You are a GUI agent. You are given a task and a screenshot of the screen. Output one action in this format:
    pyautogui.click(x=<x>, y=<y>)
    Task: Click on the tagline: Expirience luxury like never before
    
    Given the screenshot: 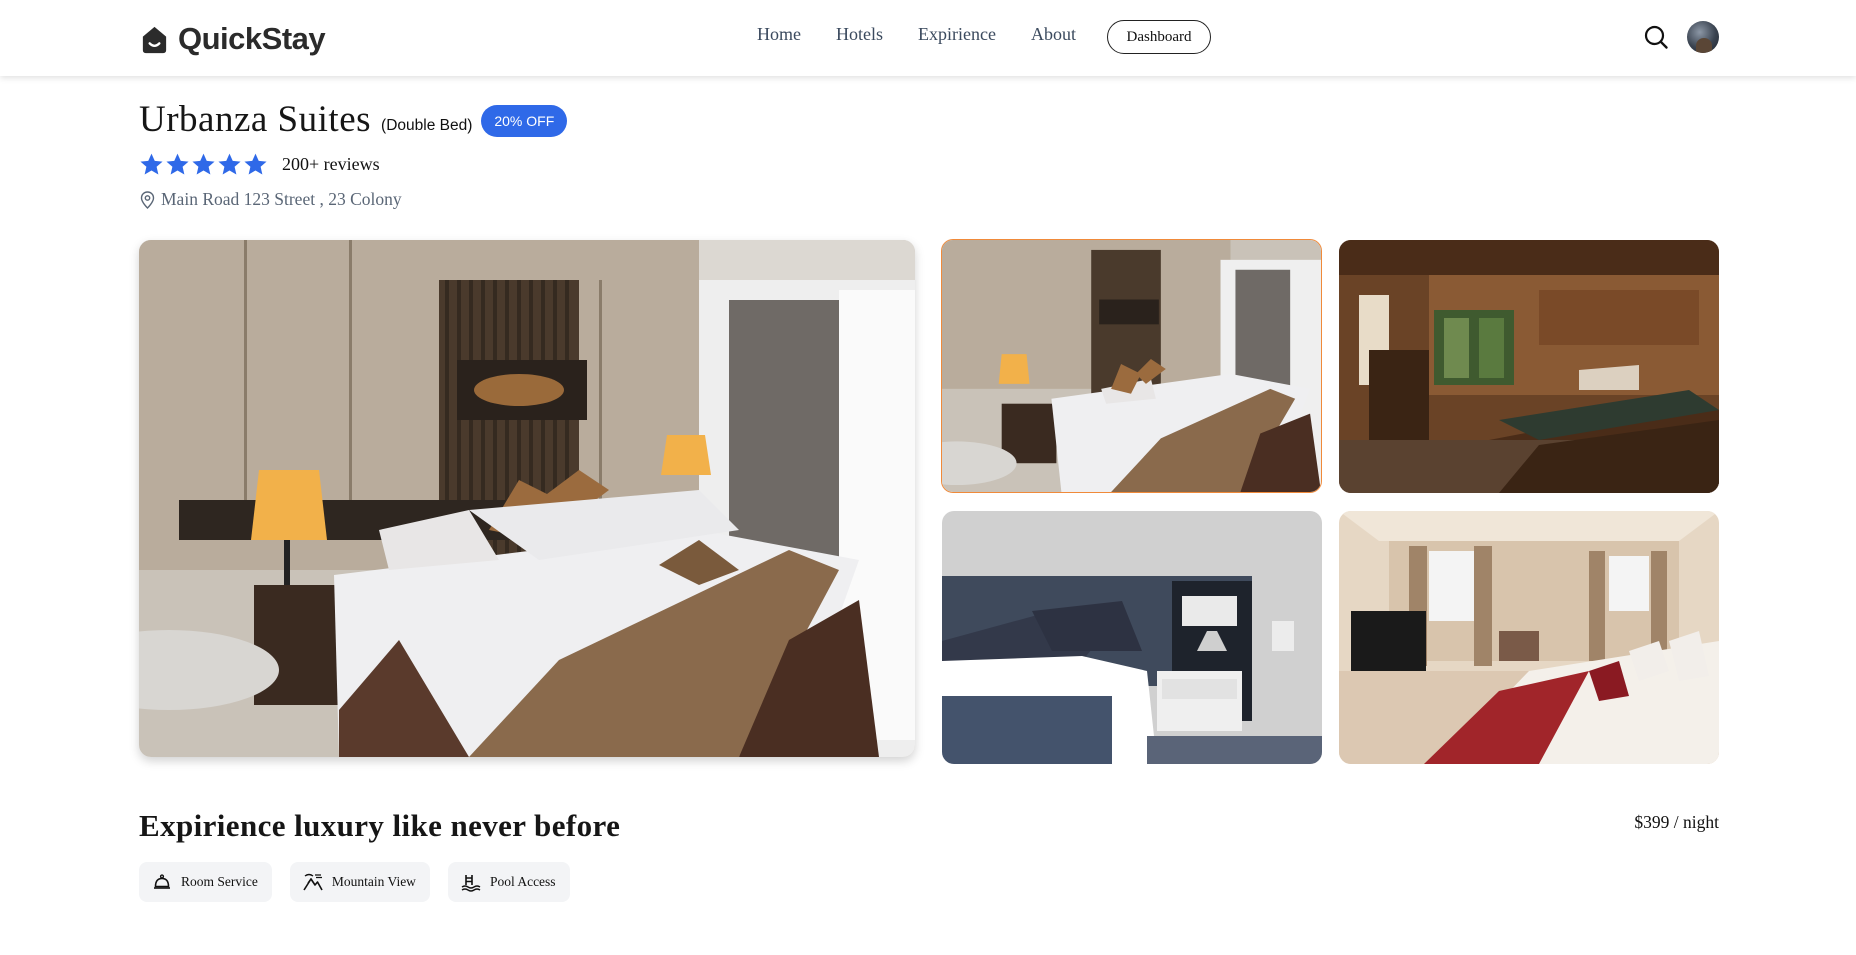 What is the action you would take?
    pyautogui.click(x=380, y=825)
    